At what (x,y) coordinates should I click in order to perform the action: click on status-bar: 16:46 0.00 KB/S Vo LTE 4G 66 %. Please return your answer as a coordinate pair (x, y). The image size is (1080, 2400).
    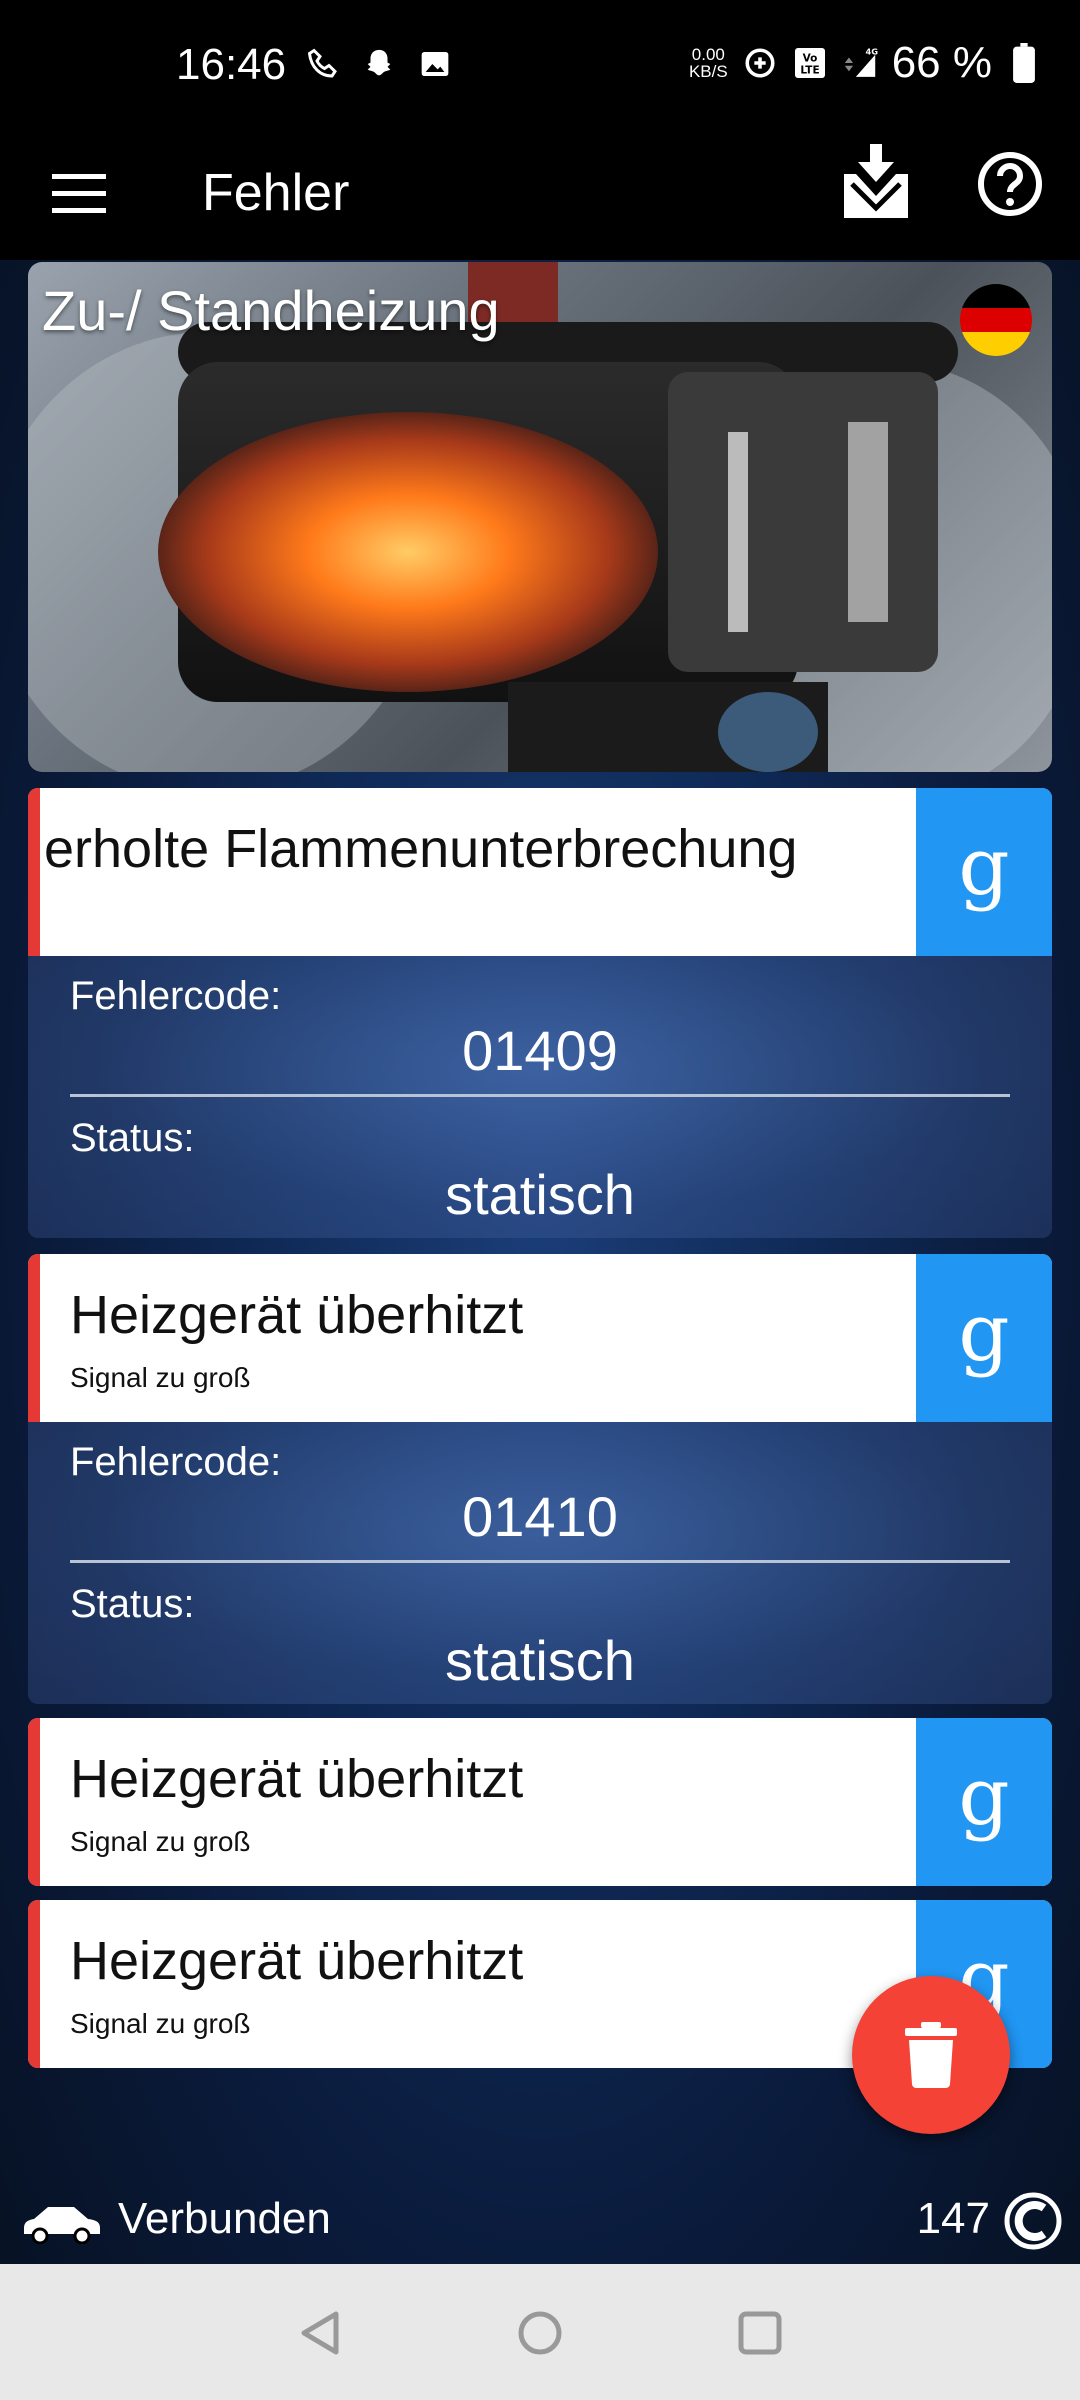
    Looking at the image, I should click on (540, 65).